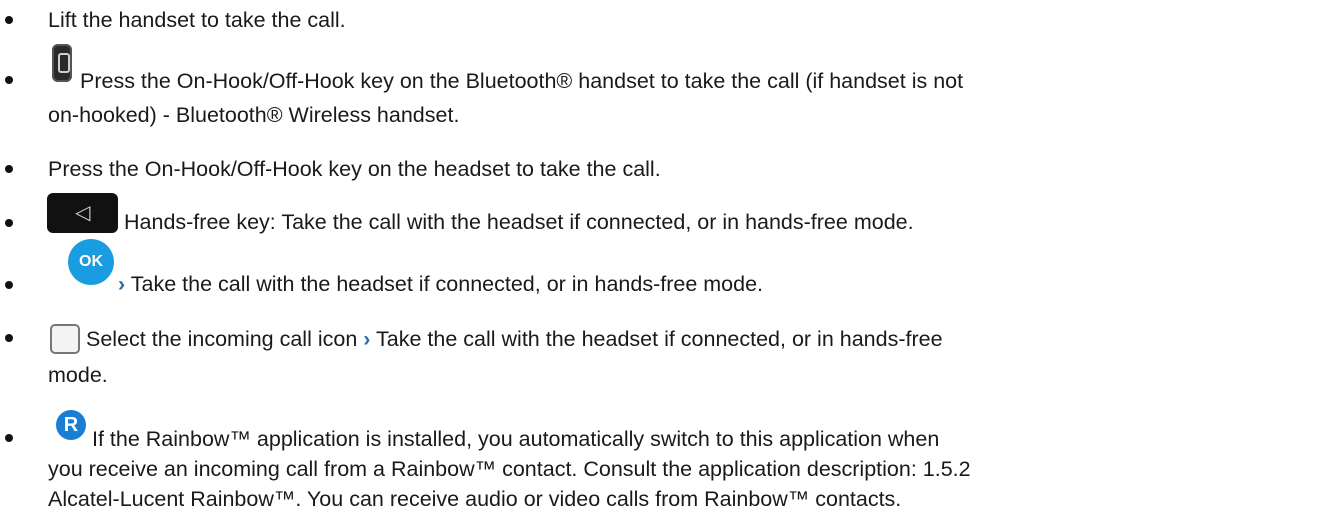 This screenshot has height=526, width=1327. I want to click on item-text: mode., so click(78, 375).